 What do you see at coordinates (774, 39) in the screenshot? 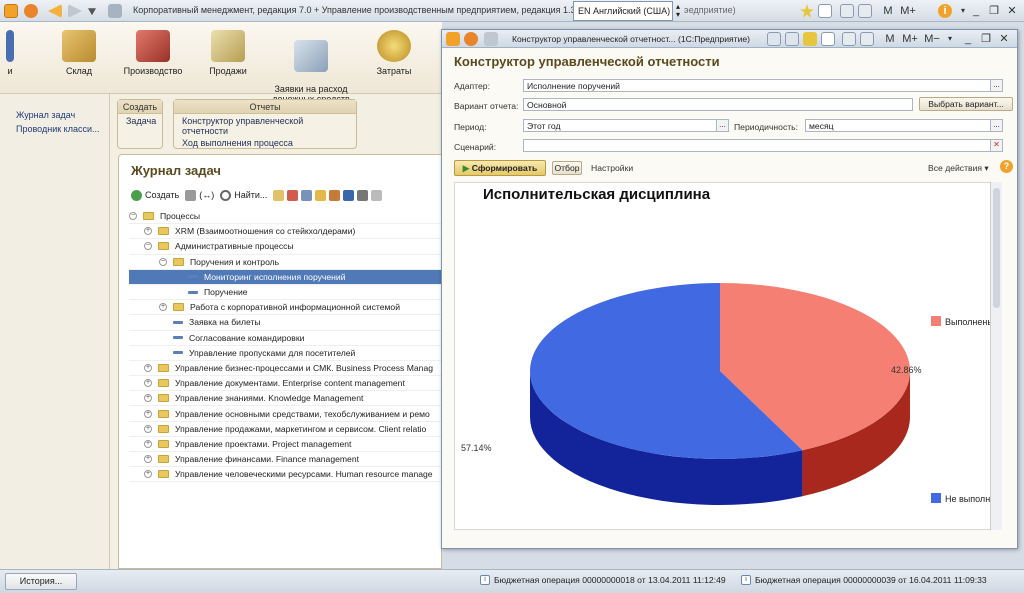
I see `save-icon` at bounding box center [774, 39].